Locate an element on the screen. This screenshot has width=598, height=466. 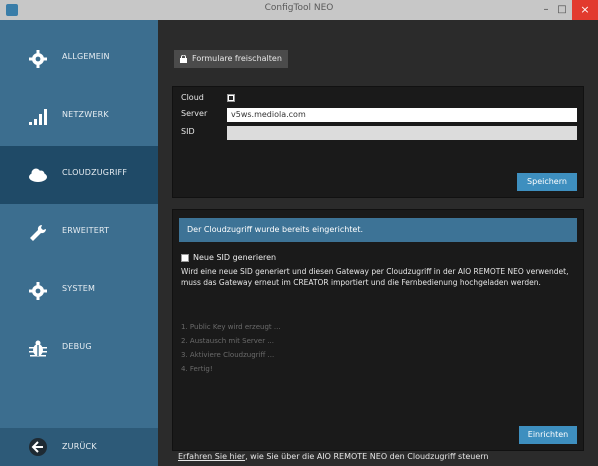
sid-field is located at coordinates (402, 133).